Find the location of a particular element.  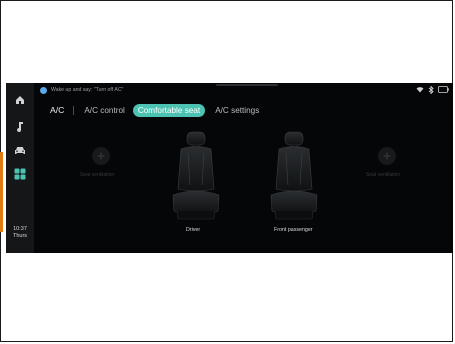

voice-hint: Wake up and say: "Turn off AC" is located at coordinates (87, 90).